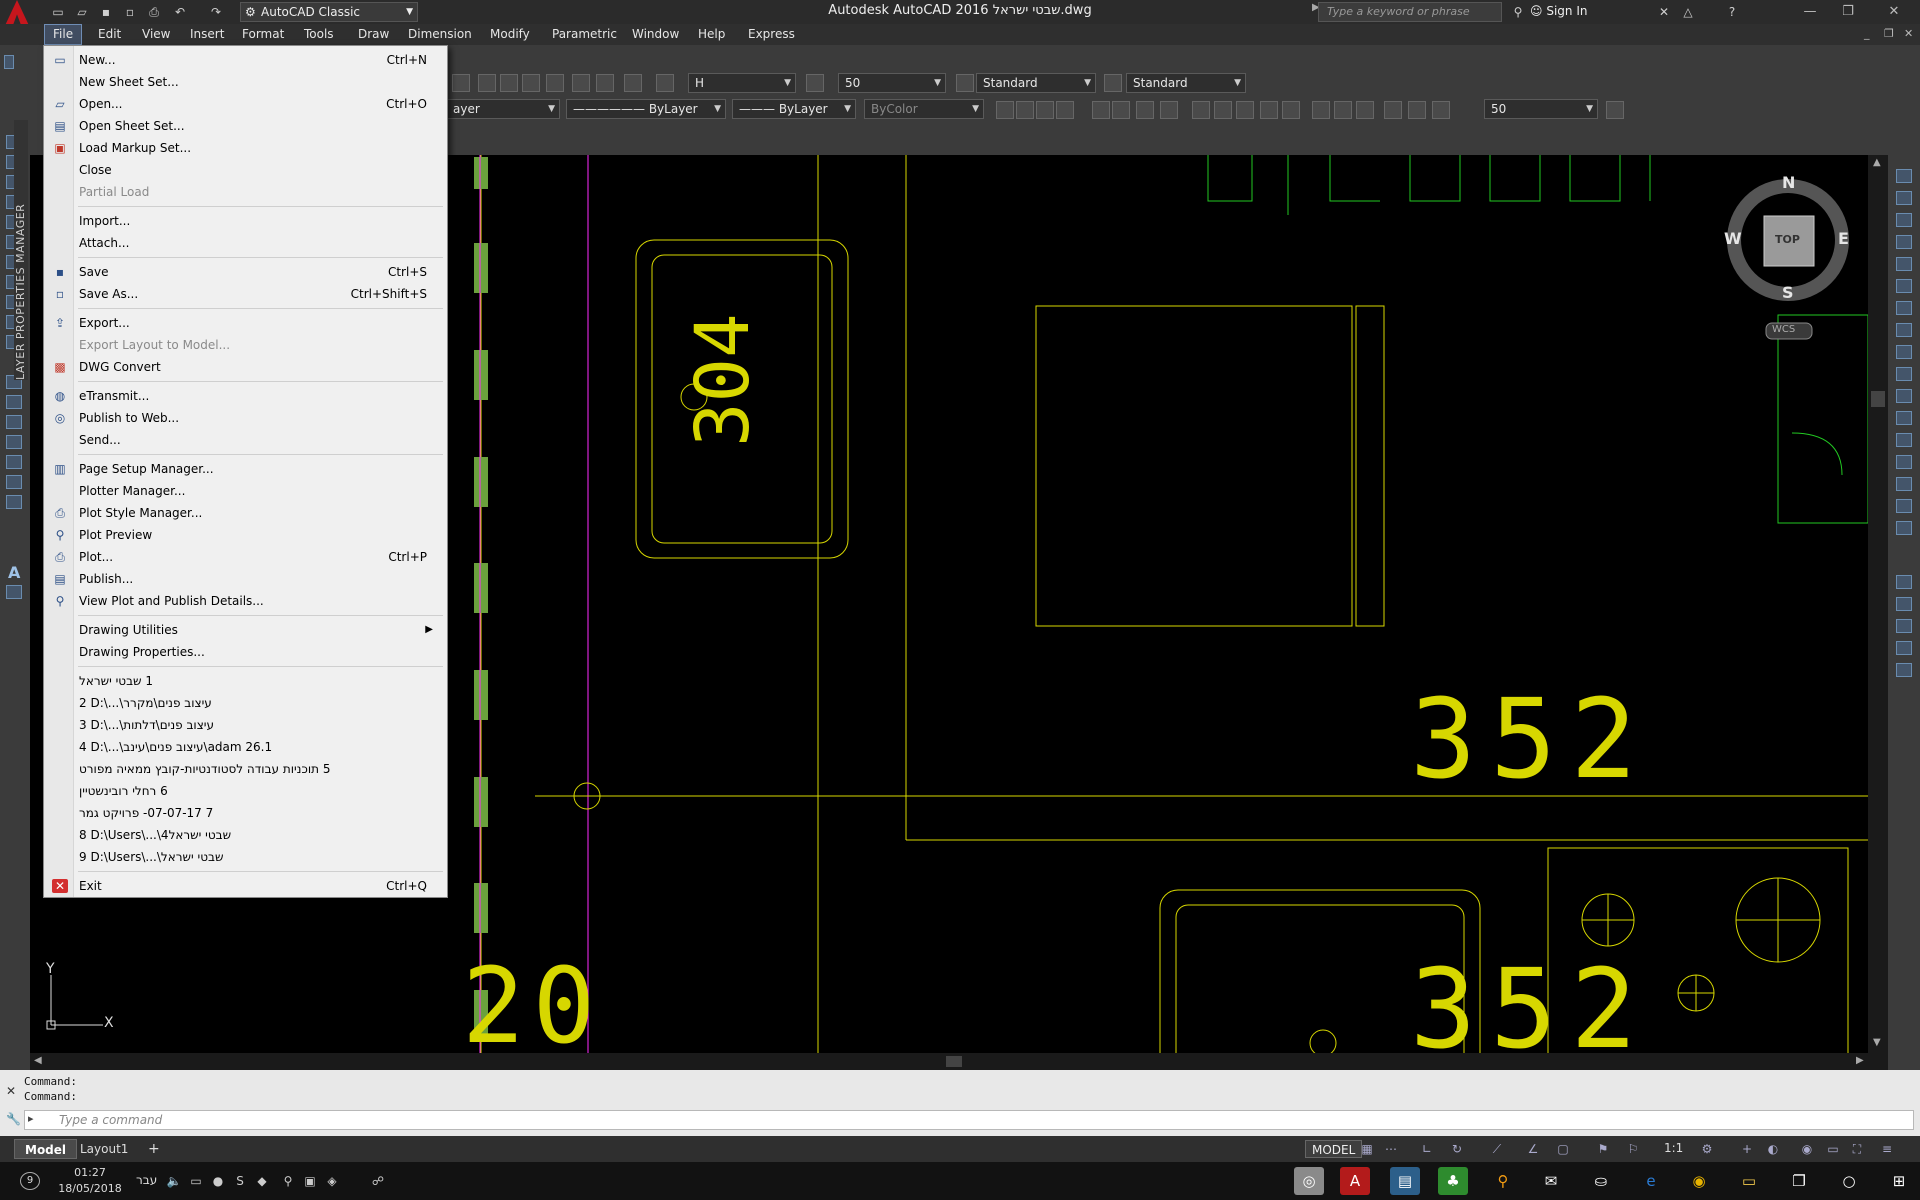  I want to click on menu-tools: Tools, so click(319, 34).